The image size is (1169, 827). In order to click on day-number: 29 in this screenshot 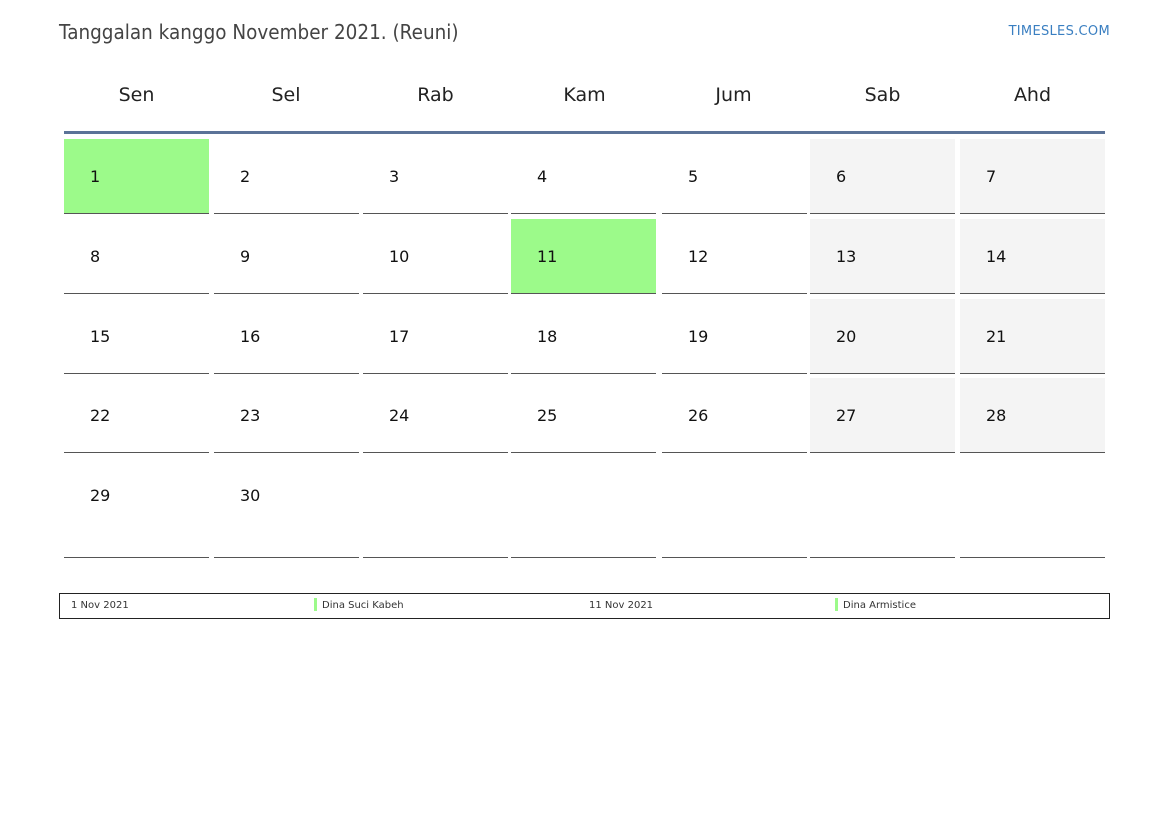, I will do `click(100, 495)`.